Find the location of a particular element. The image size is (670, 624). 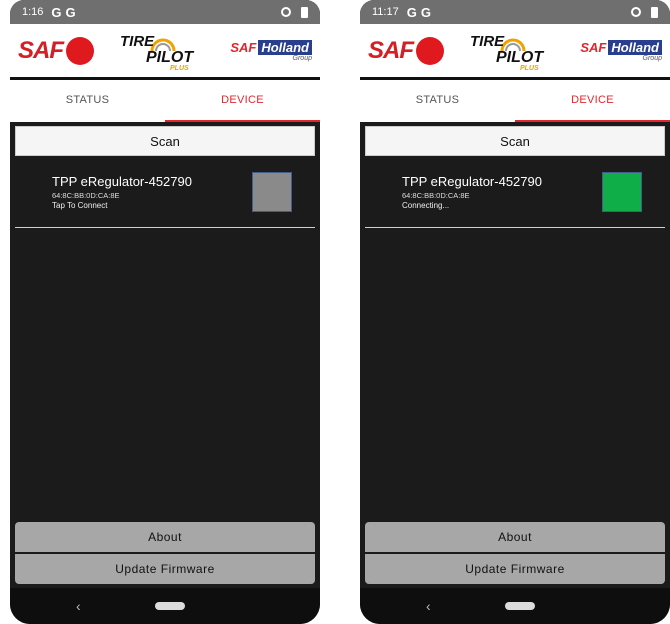

status-time: 1:16 is located at coordinates (33, 12).